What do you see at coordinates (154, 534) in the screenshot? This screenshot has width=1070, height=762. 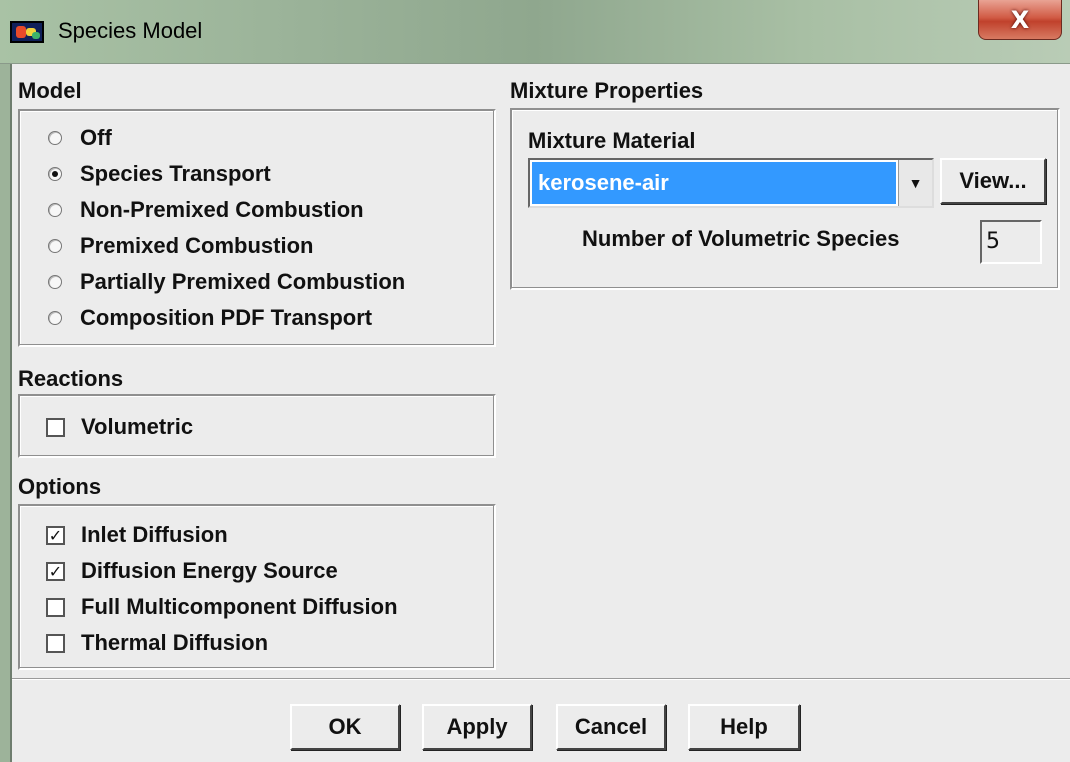 I see `checkbox-label: Inlet Diffusion` at bounding box center [154, 534].